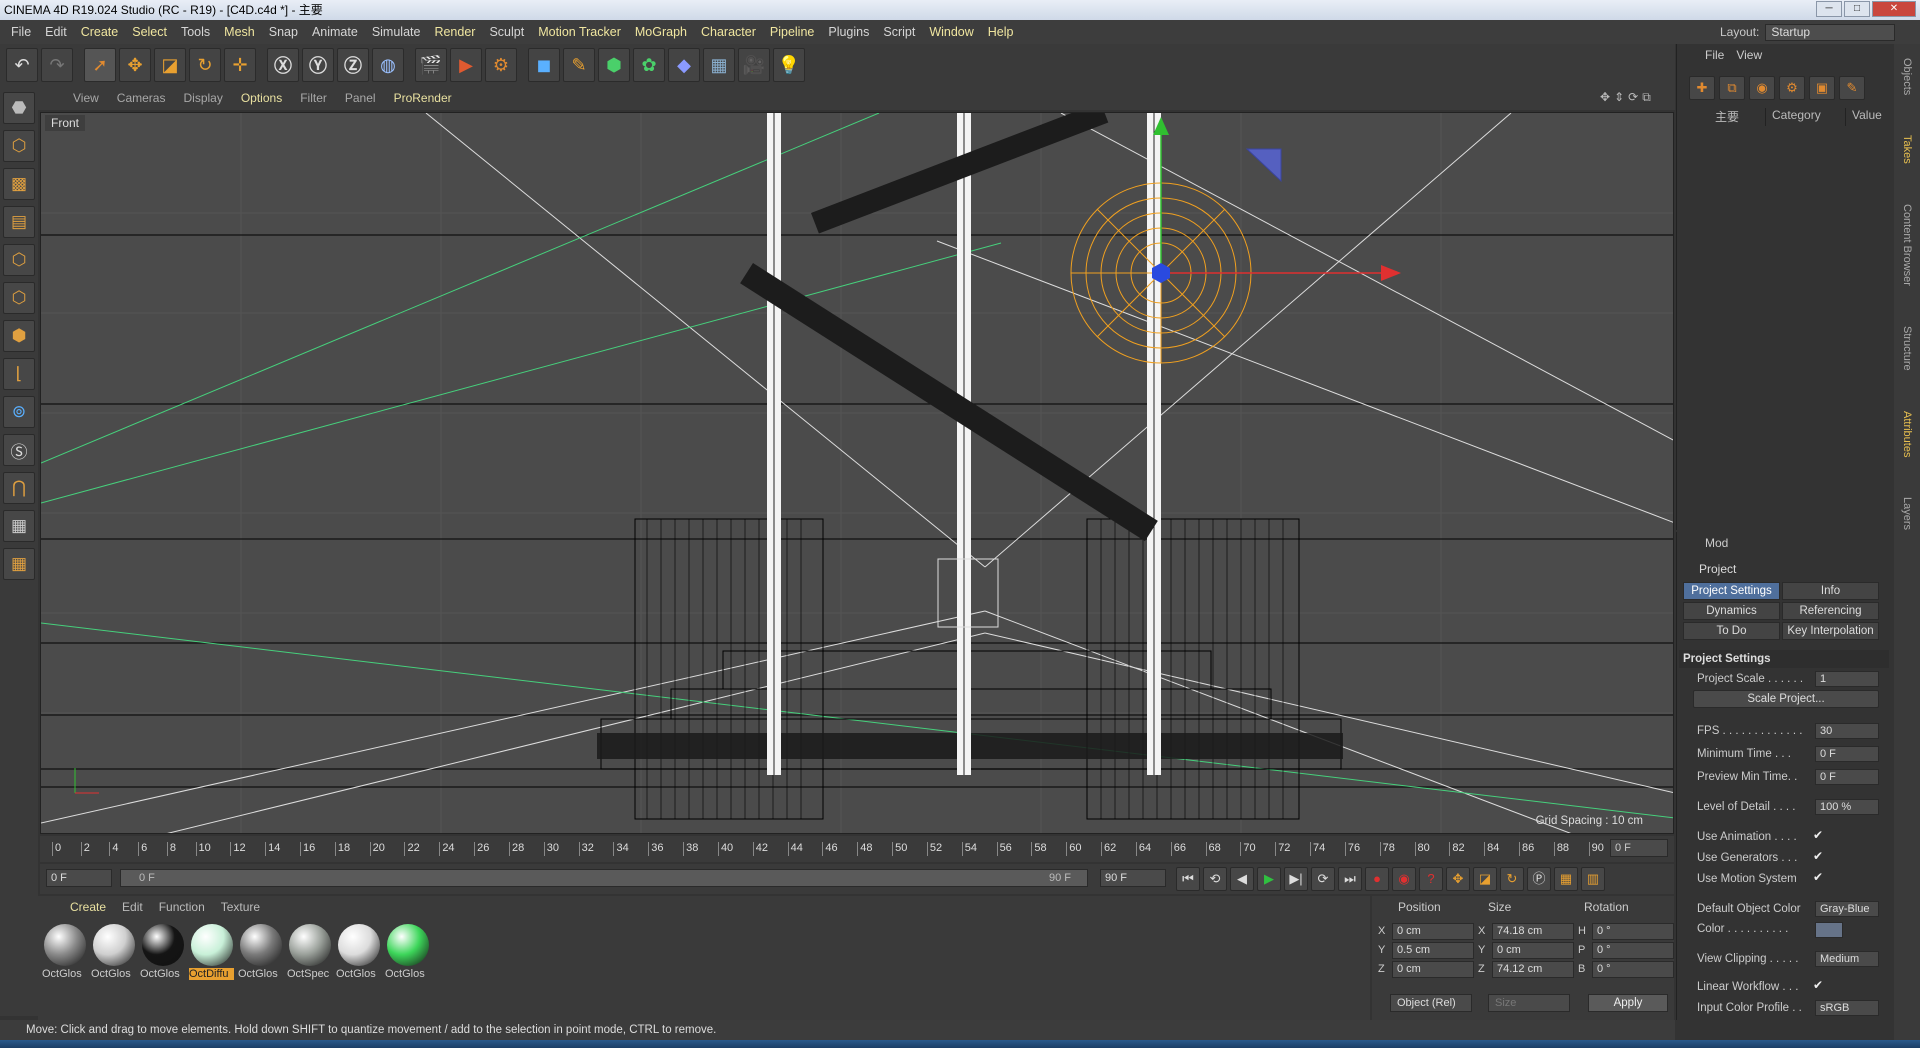 The width and height of the screenshot is (1920, 1048). What do you see at coordinates (1829, 9) in the screenshot?
I see `minimize-button: ─` at bounding box center [1829, 9].